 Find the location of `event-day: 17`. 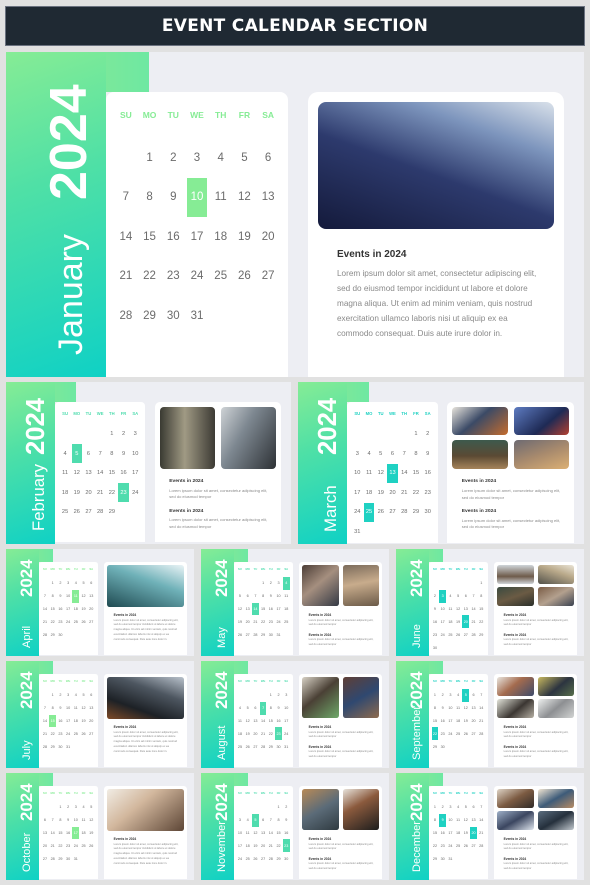

event-day: 17 is located at coordinates (76, 833).